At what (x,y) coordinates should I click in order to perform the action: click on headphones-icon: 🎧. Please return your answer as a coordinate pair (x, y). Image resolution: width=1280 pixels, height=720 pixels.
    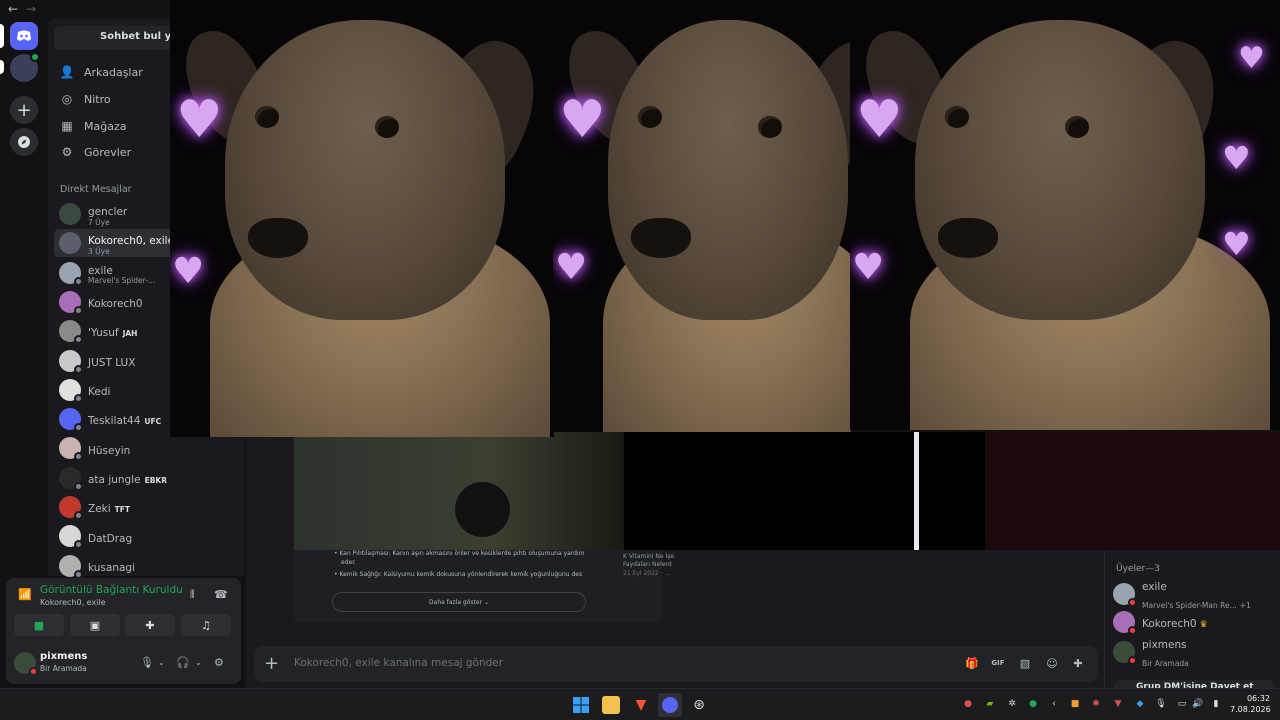
    Looking at the image, I should click on (183, 662).